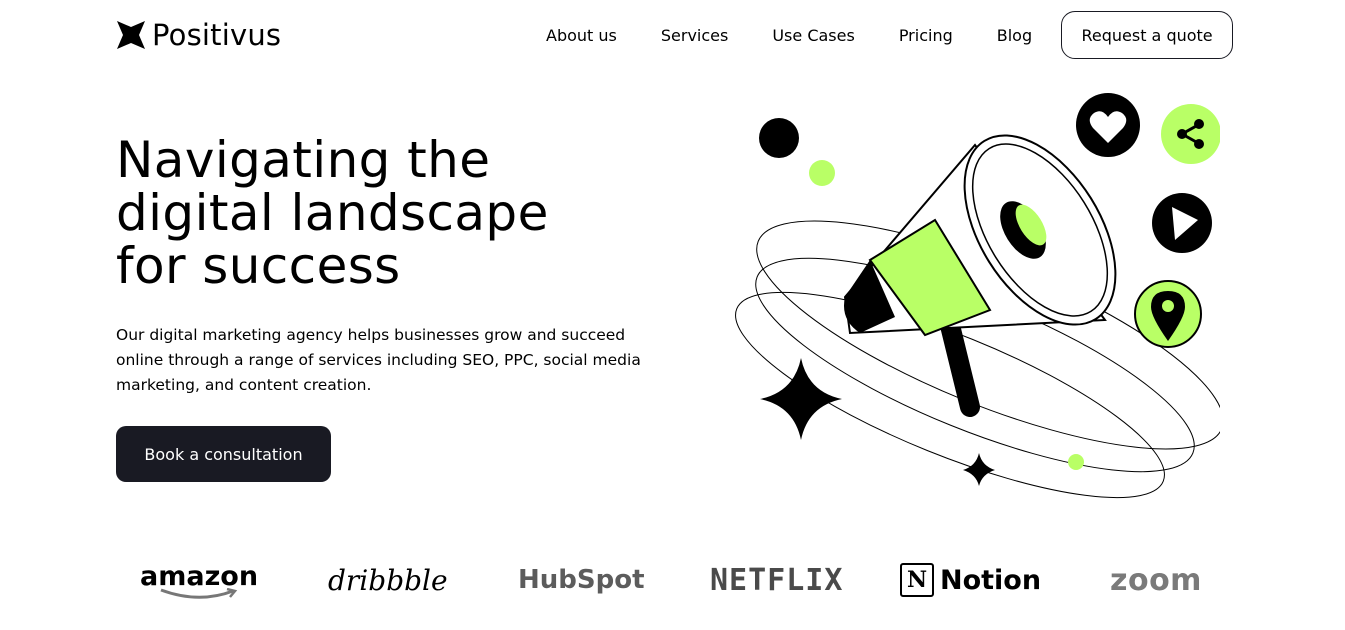 The image size is (1345, 630). I want to click on brand-logo: Positivus, so click(198, 35).